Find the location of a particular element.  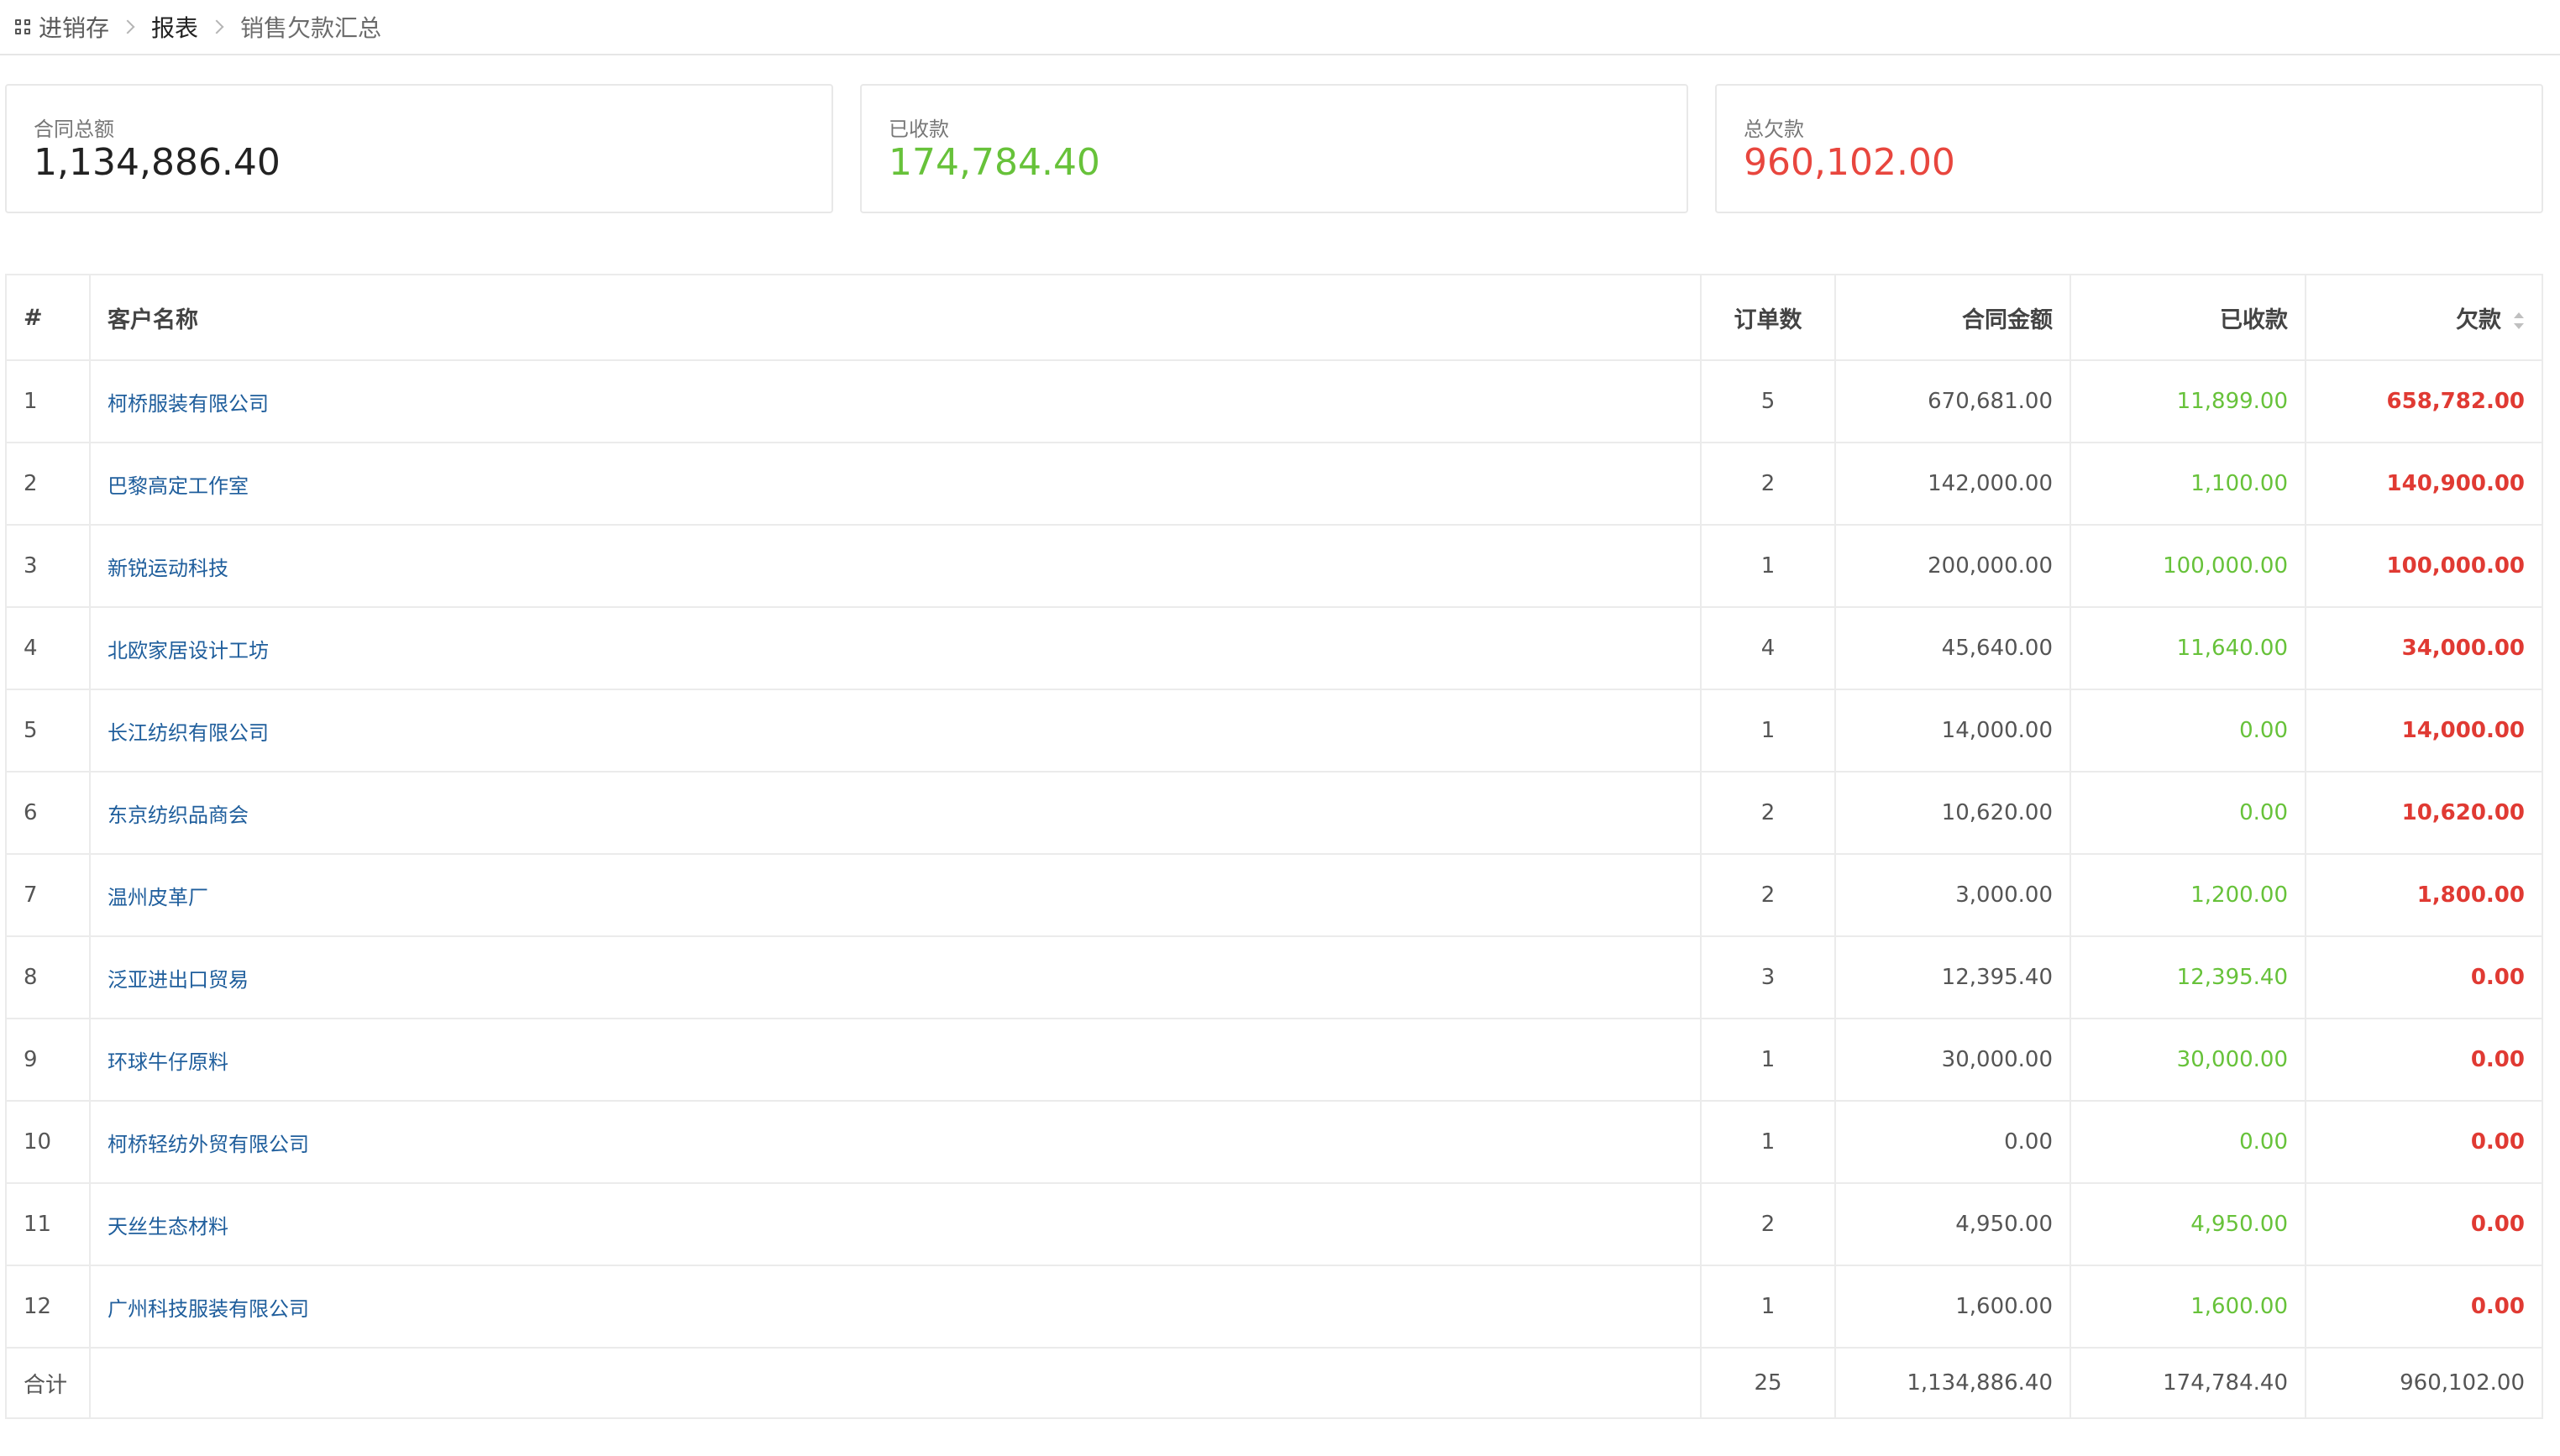

cell-contract-amount: 30,000.00 is located at coordinates (1952, 1060).